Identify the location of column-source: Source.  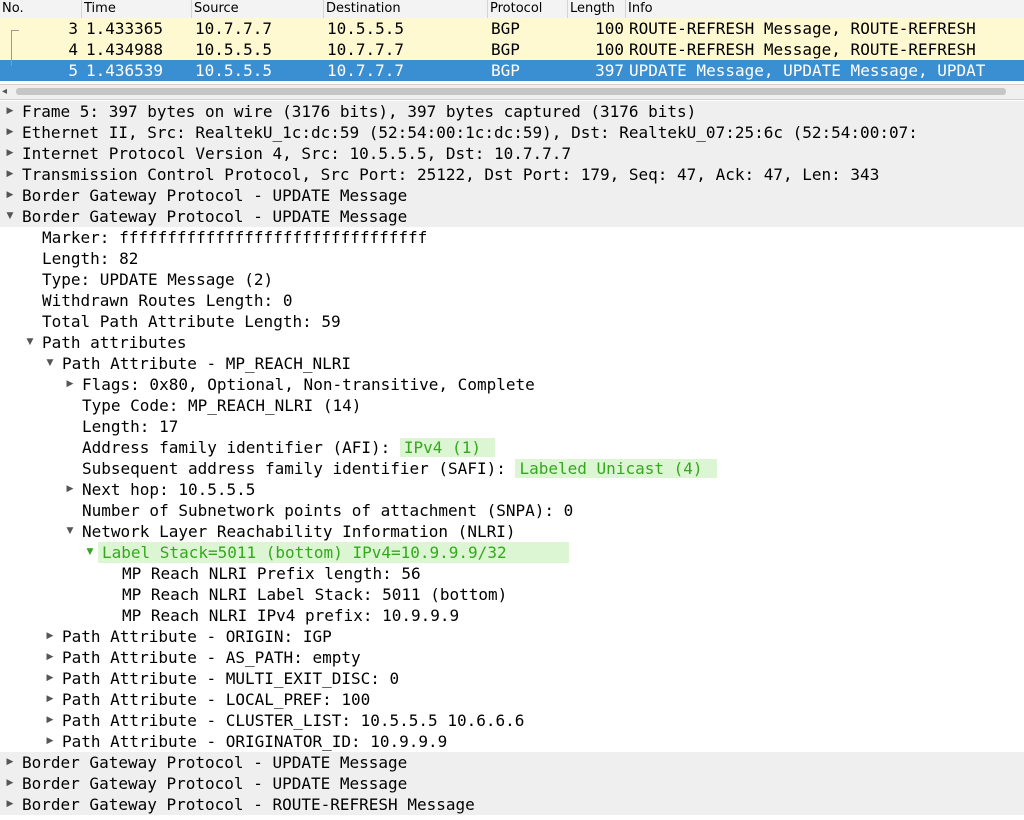
(258, 9).